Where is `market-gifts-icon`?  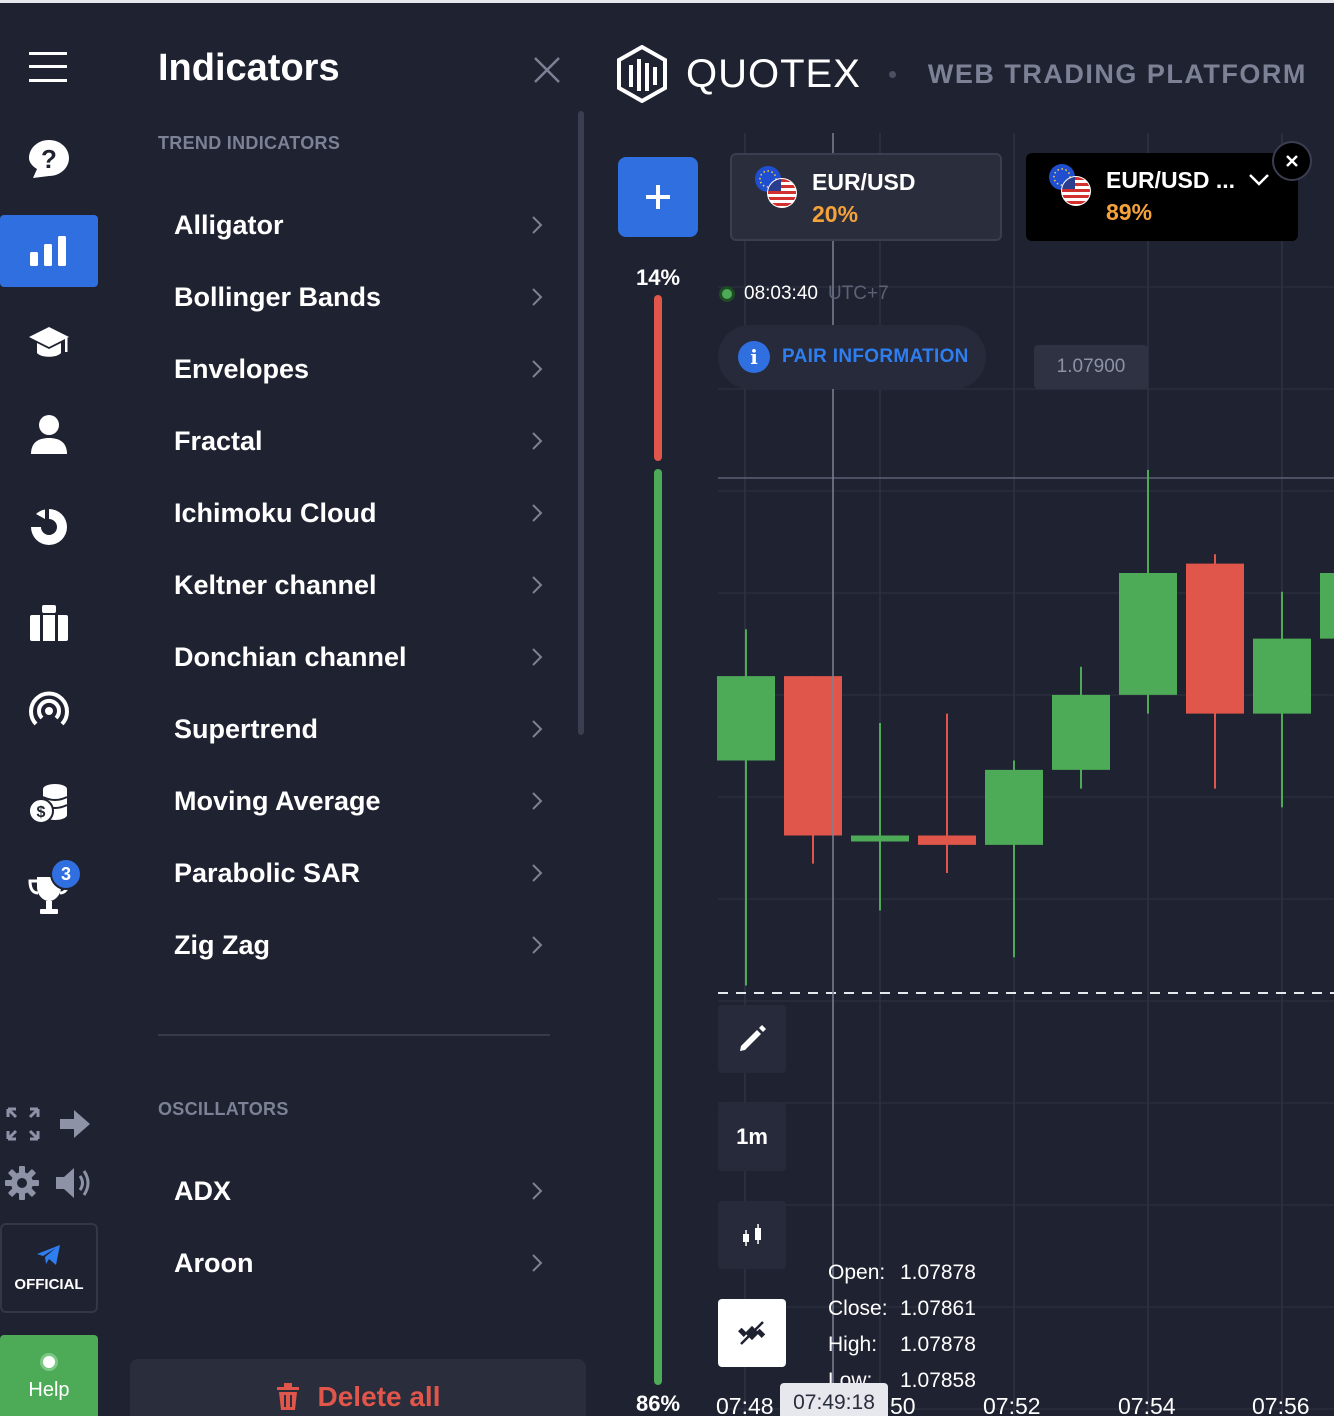
market-gifts-icon is located at coordinates (49, 623).